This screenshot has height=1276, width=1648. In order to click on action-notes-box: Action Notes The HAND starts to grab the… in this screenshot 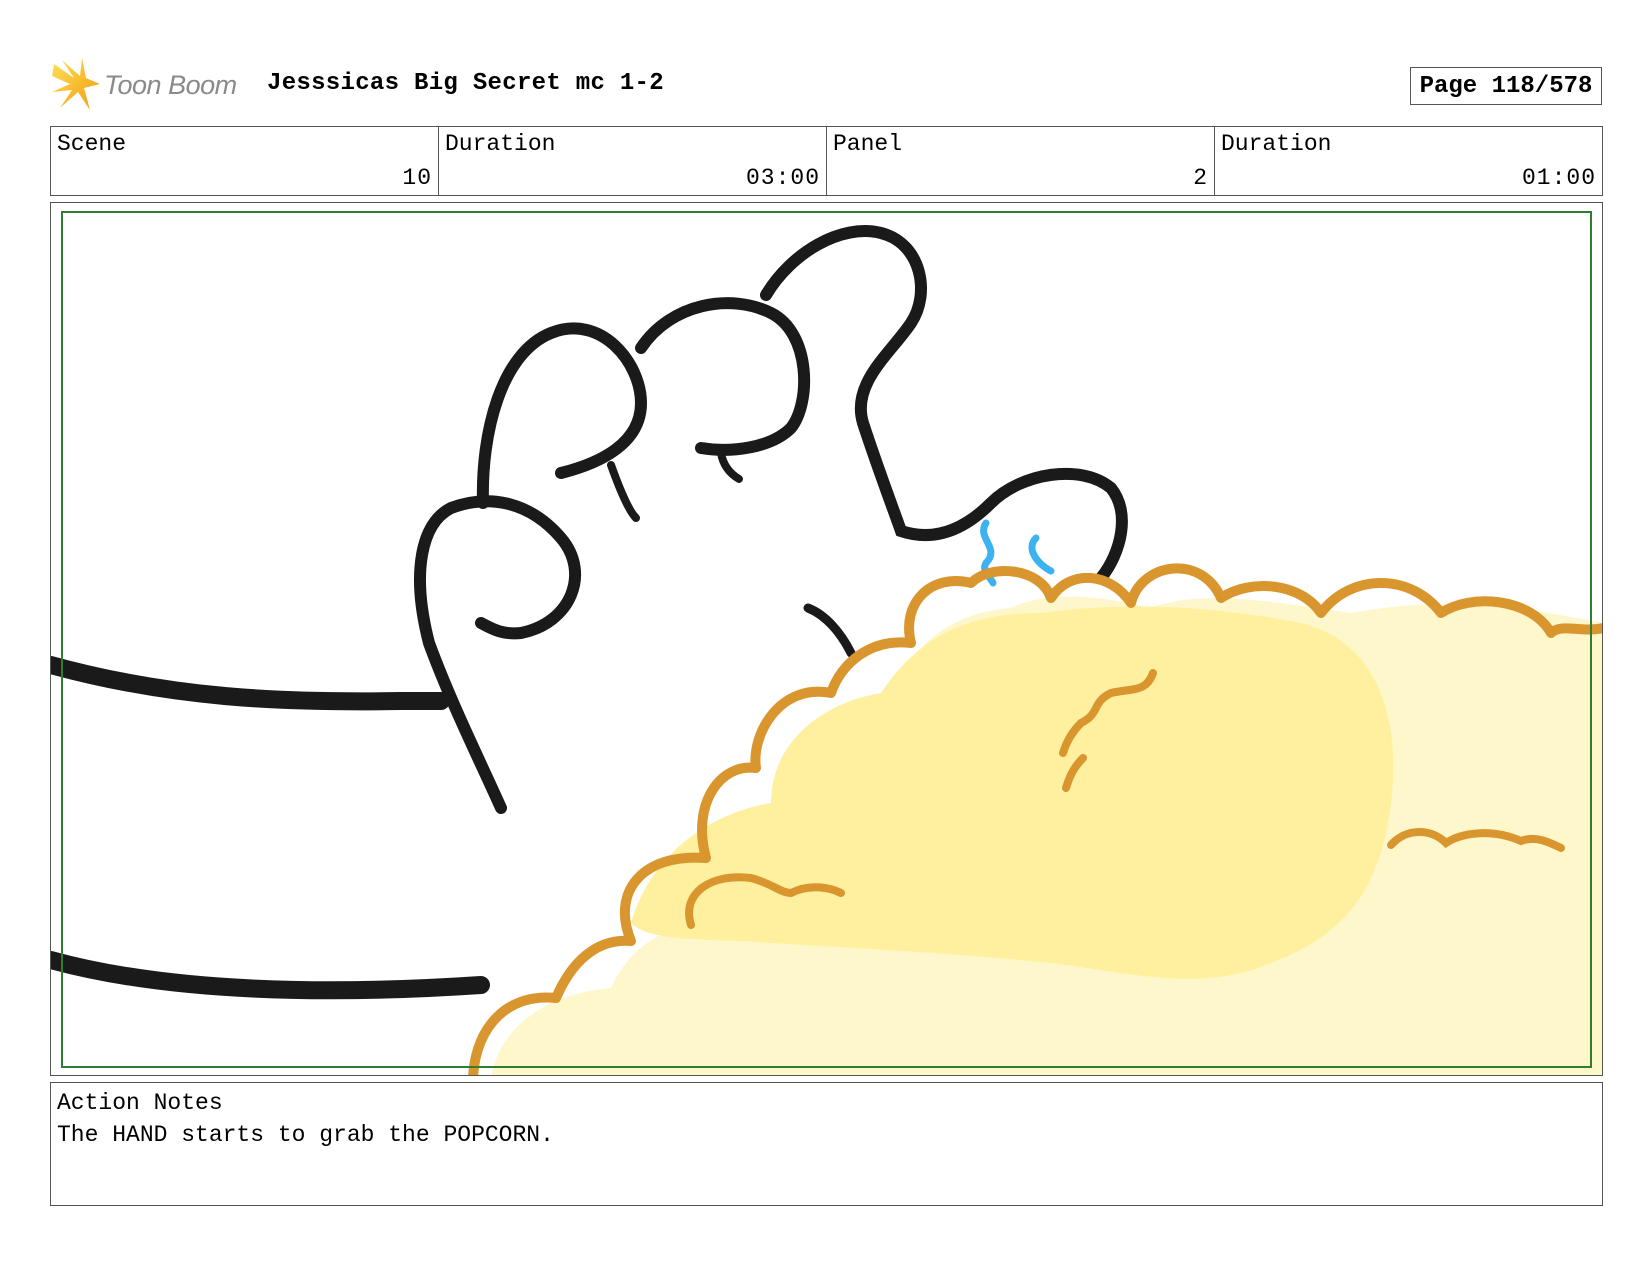, I will do `click(826, 1144)`.